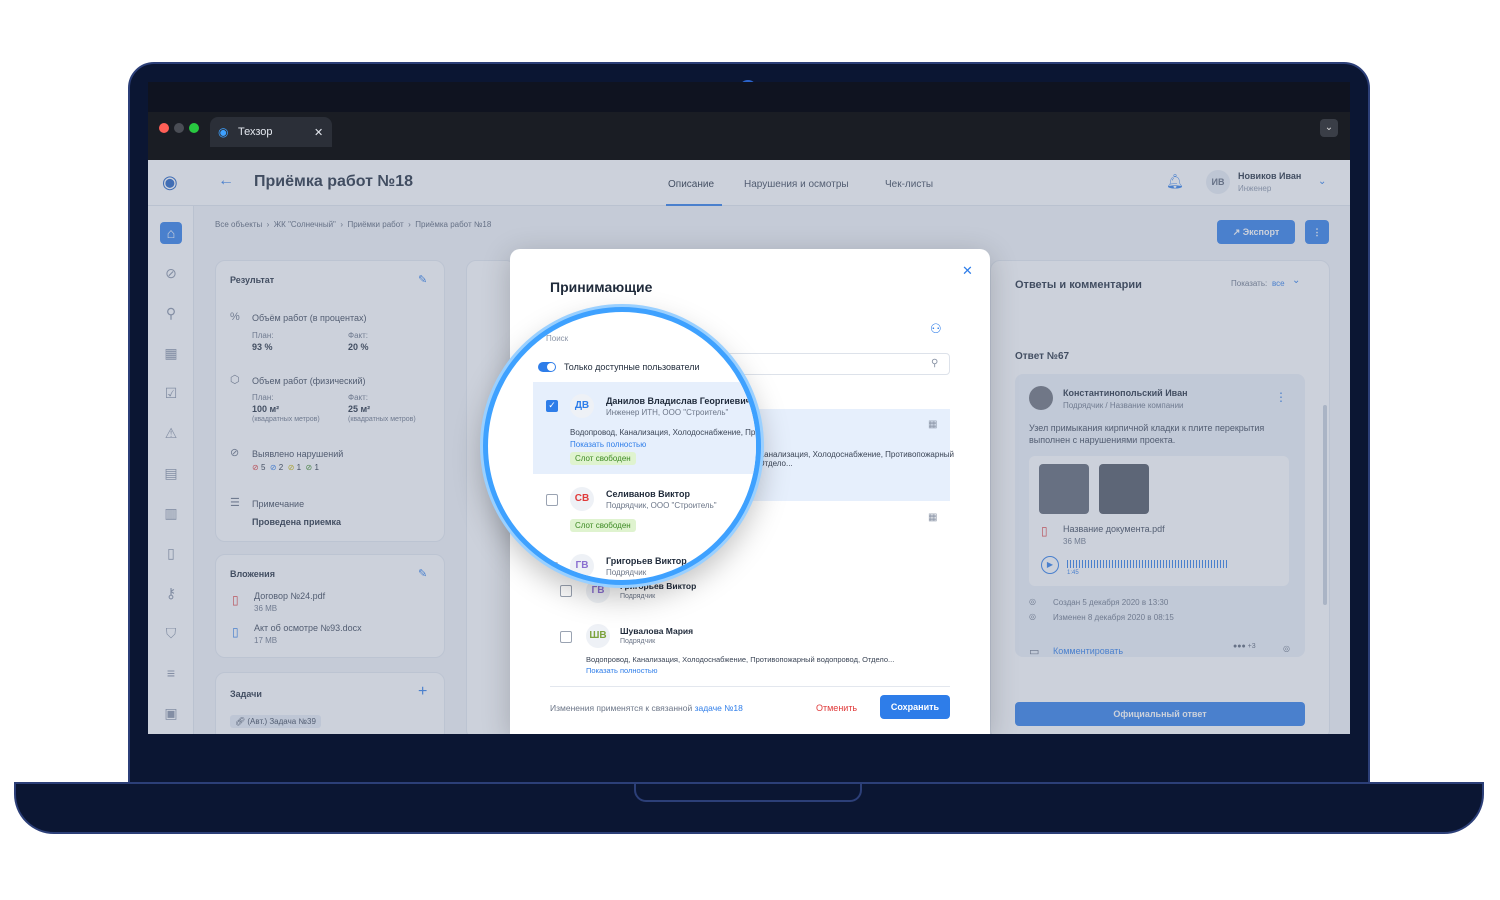  I want to click on modal-title: Принимающие, so click(601, 287).